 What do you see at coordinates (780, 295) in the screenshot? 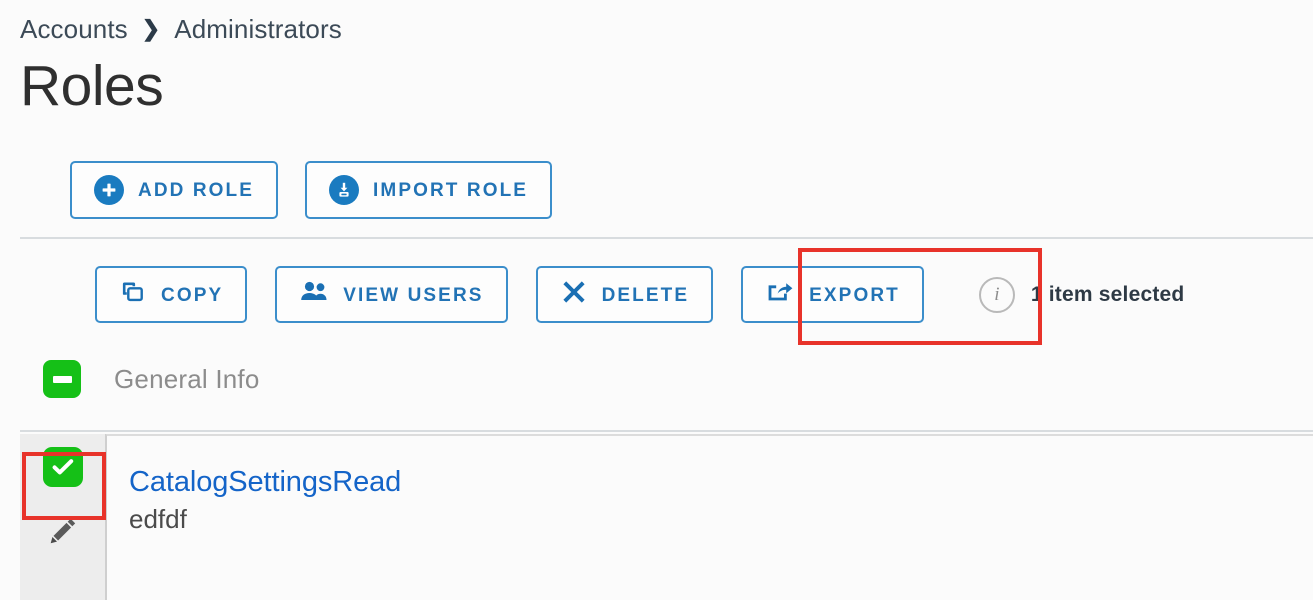
I see `export-icon` at bounding box center [780, 295].